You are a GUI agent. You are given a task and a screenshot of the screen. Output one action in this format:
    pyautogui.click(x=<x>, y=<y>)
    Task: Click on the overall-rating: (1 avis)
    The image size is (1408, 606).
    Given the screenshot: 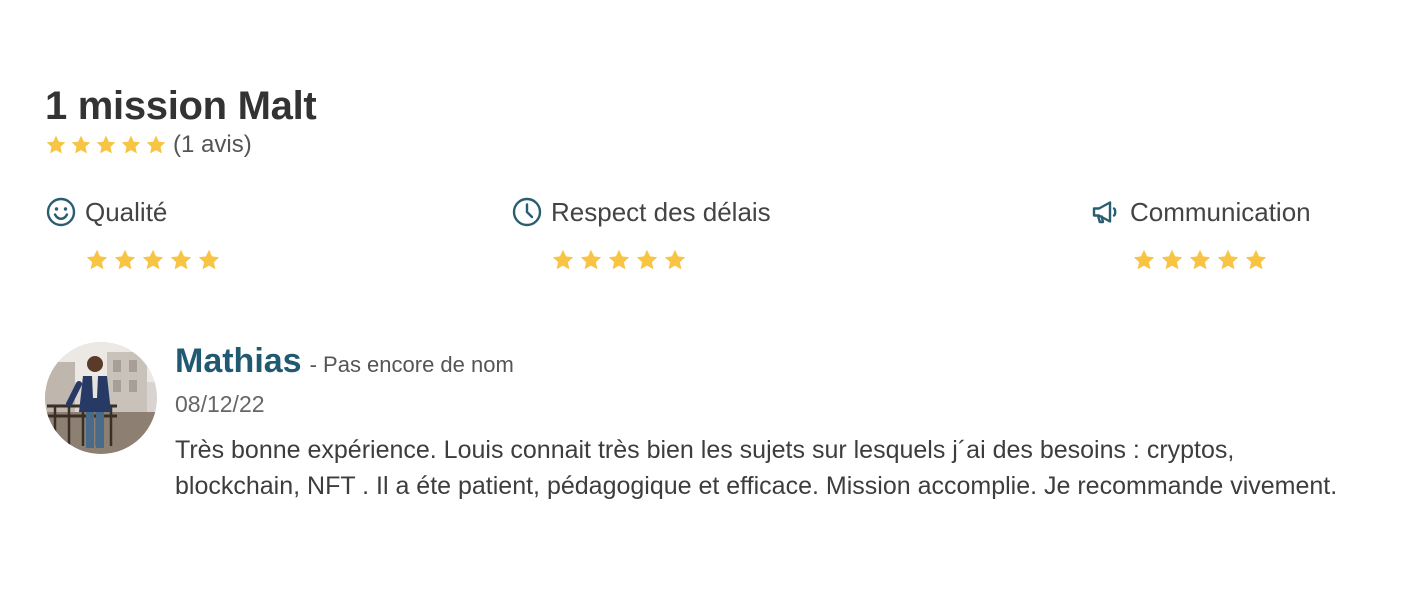 What is the action you would take?
    pyautogui.click(x=148, y=145)
    